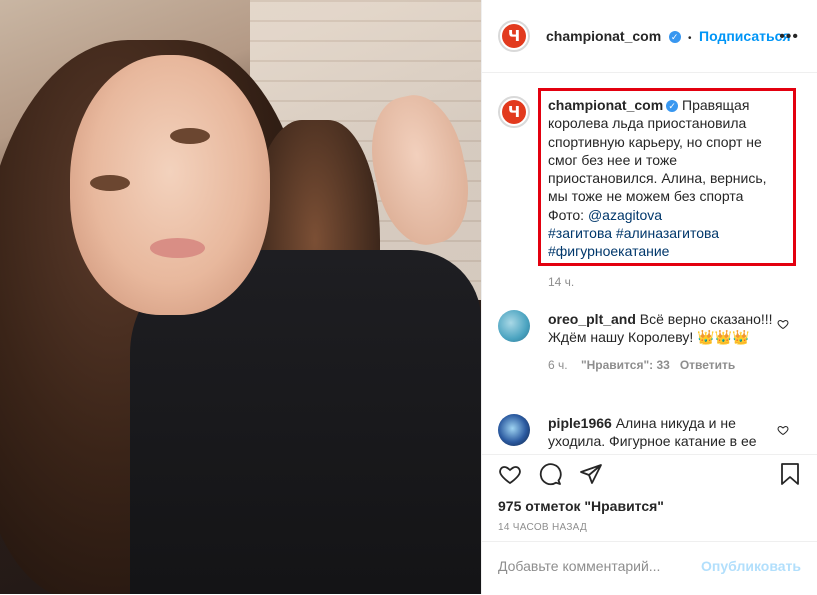 The height and width of the screenshot is (595, 817). I want to click on author-avatar: Ч, so click(514, 36).